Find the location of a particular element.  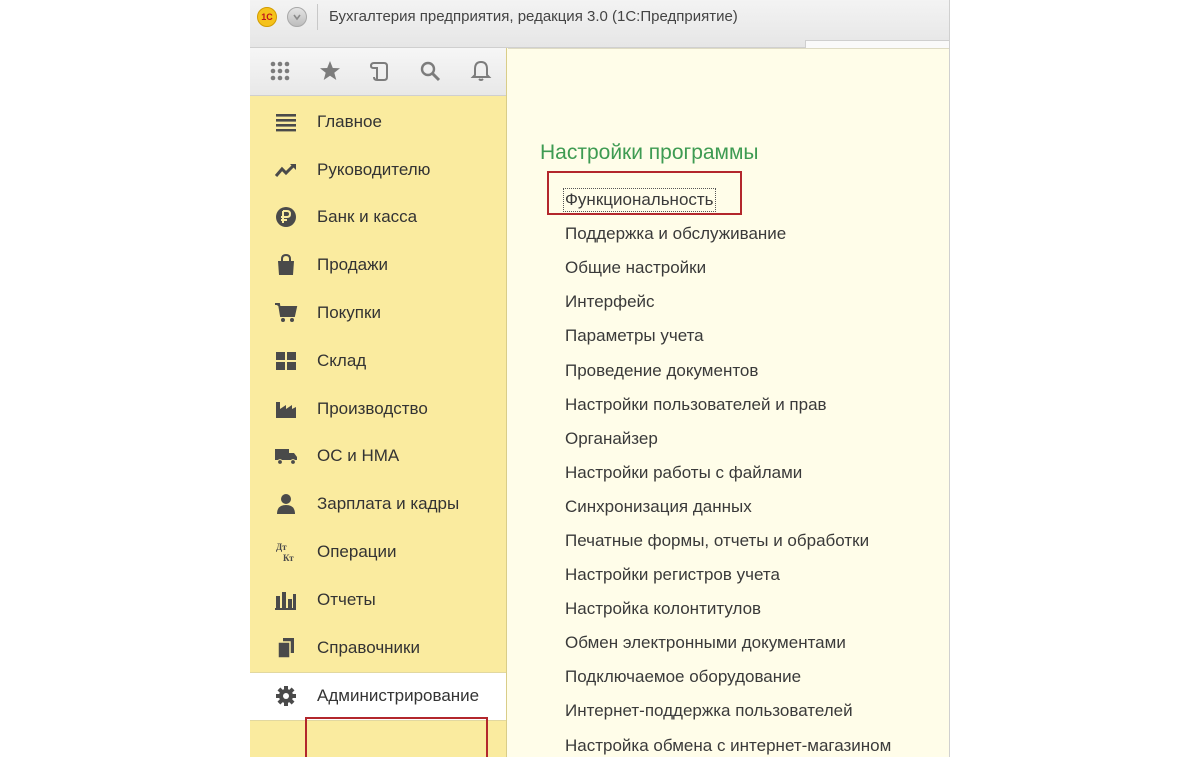

sidebar-item-manager: Руководителю is located at coordinates (378, 170).